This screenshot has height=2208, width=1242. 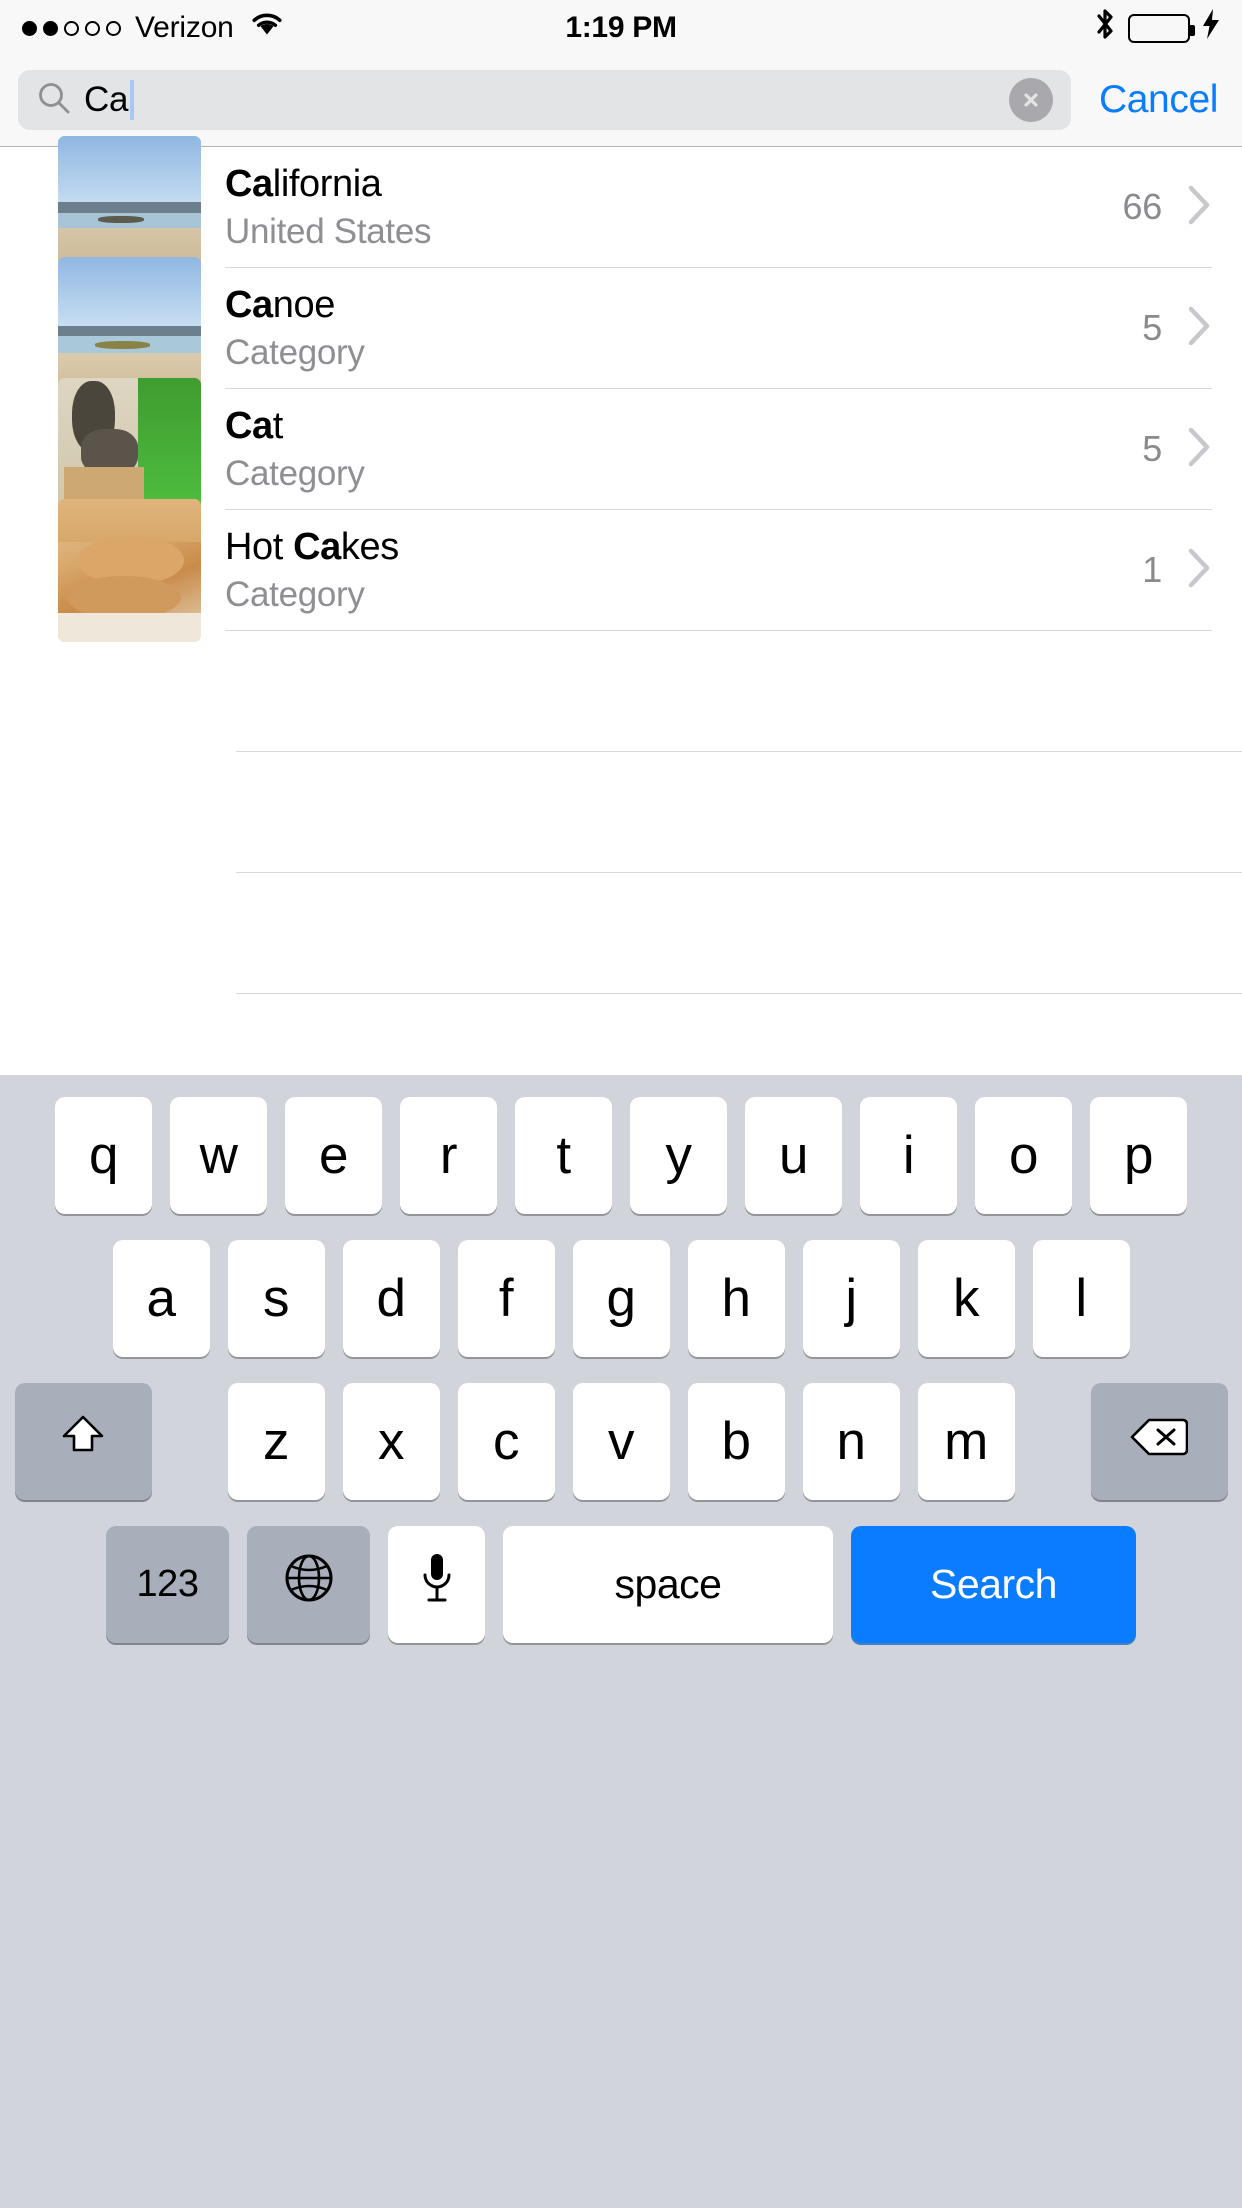 What do you see at coordinates (1138, 1155) in the screenshot?
I see `key-p: p` at bounding box center [1138, 1155].